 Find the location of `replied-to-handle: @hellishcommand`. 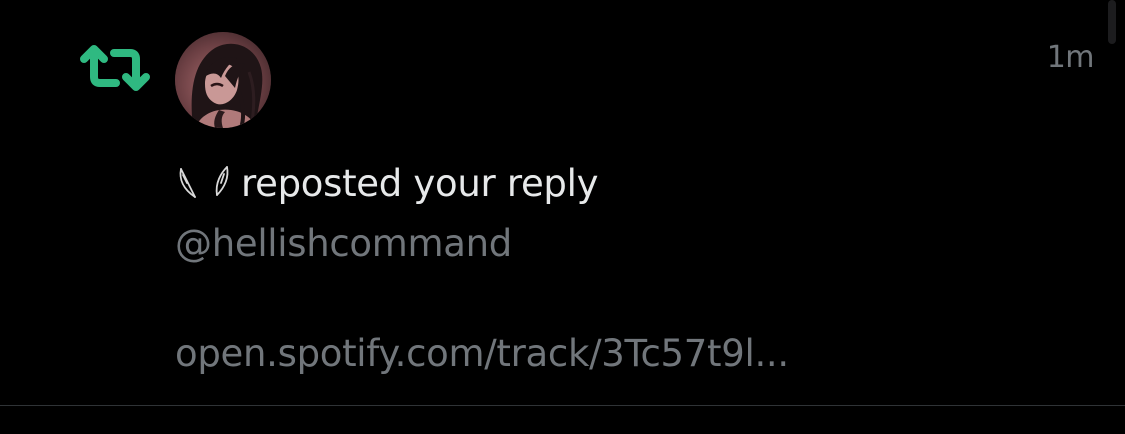

replied-to-handle: @hellishcommand is located at coordinates (343, 243).